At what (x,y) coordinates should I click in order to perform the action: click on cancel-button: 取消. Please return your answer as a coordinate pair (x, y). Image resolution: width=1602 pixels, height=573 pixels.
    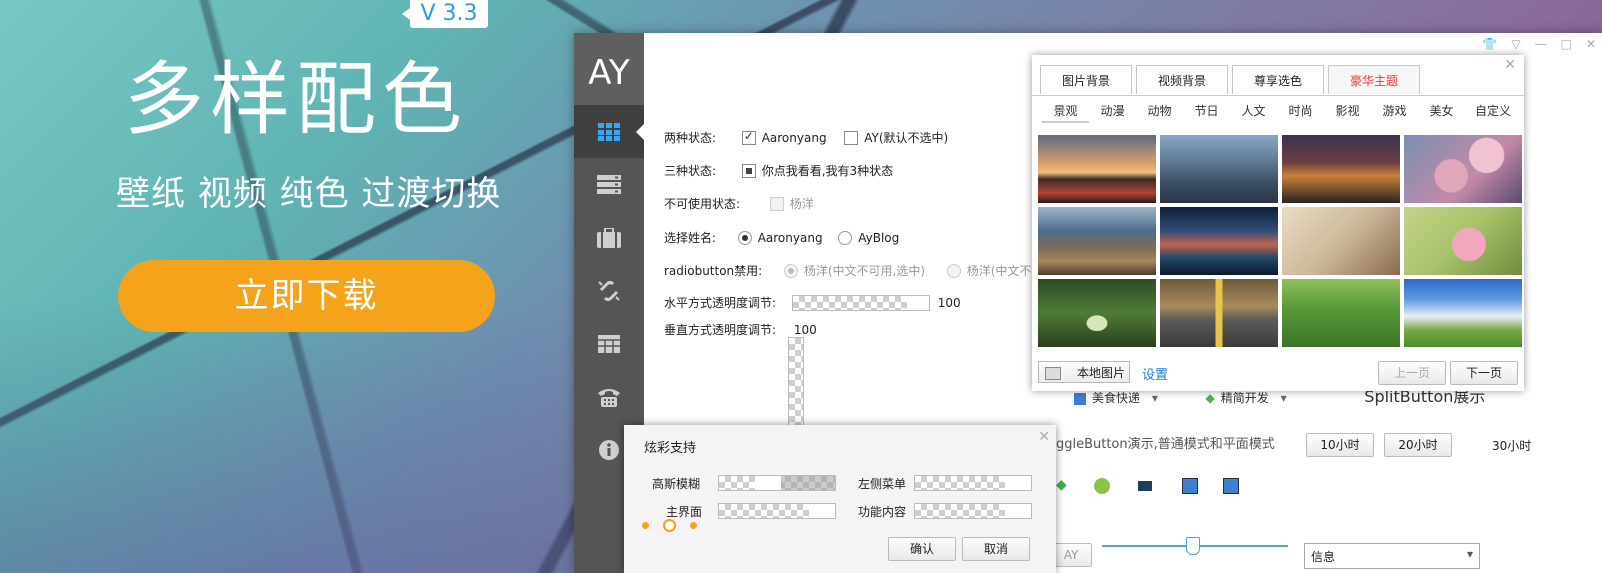
    Looking at the image, I should click on (996, 549).